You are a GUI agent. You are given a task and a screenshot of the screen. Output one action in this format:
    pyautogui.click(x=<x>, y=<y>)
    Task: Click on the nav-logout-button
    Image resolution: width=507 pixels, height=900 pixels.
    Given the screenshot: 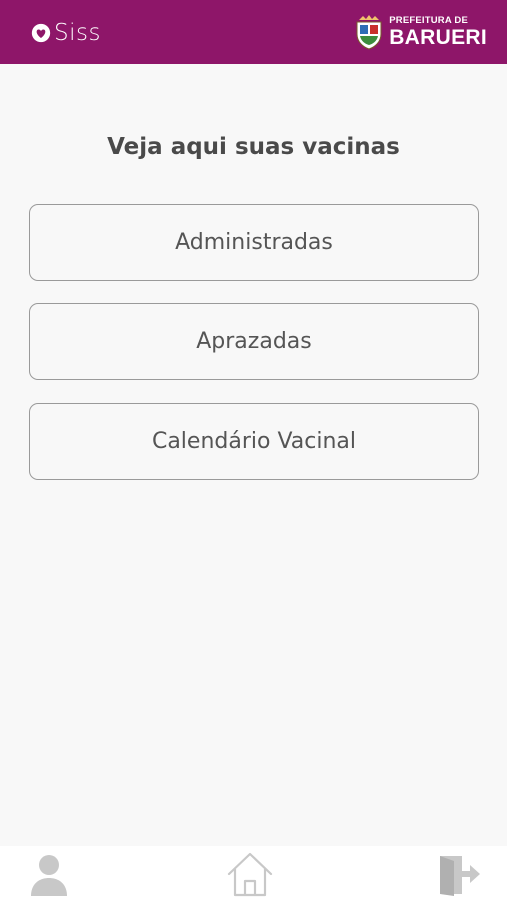 What is the action you would take?
    pyautogui.click(x=459, y=874)
    